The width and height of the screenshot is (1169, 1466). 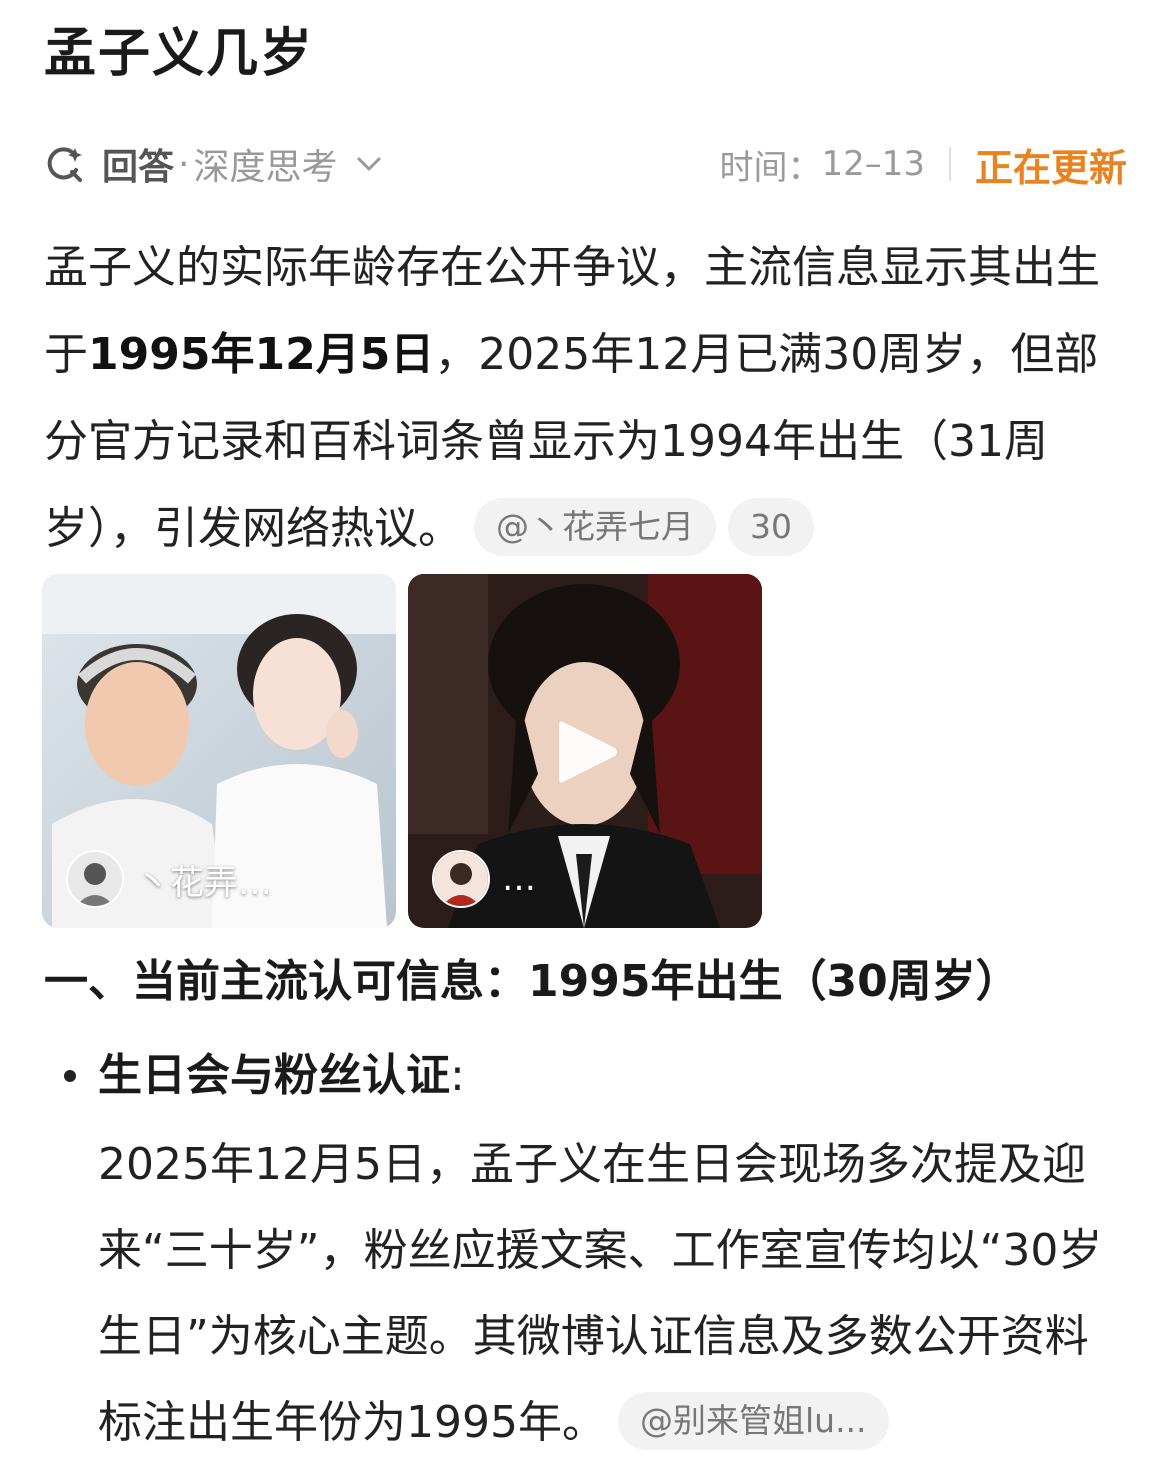 I want to click on answer-meta-bar: 回答 · 深度思考 时间： 12–13 正在更新, so click(x=585, y=164).